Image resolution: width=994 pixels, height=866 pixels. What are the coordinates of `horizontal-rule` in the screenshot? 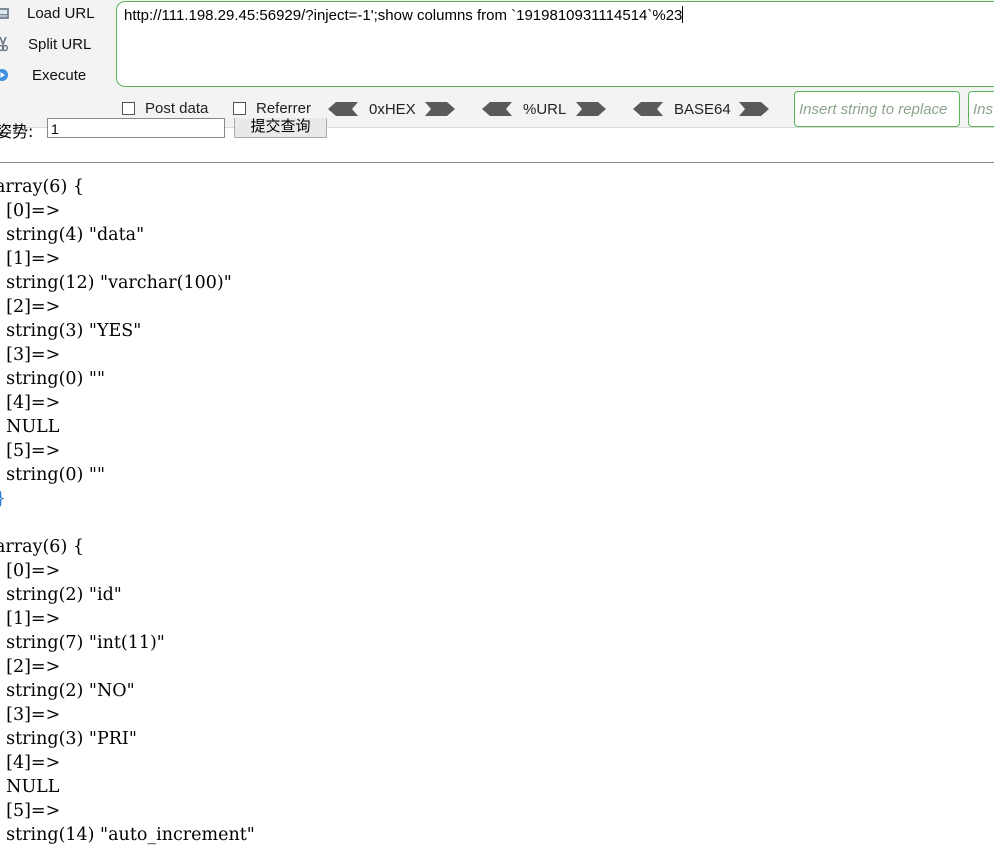 It's located at (497, 162).